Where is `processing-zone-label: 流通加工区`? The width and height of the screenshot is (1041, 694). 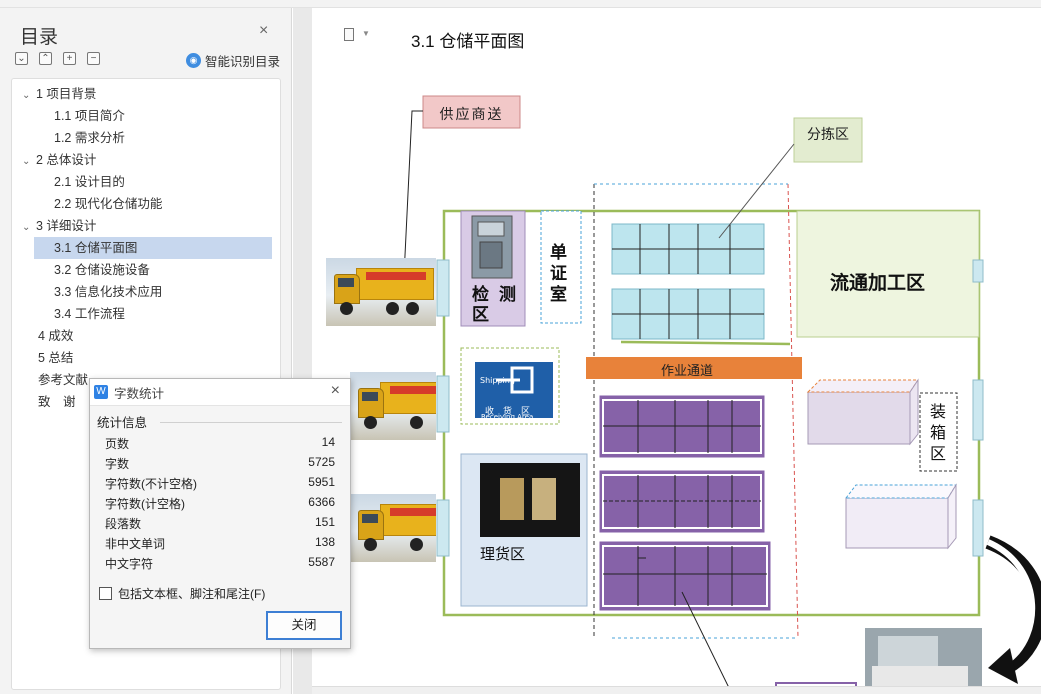 processing-zone-label: 流通加工区 is located at coordinates (878, 283).